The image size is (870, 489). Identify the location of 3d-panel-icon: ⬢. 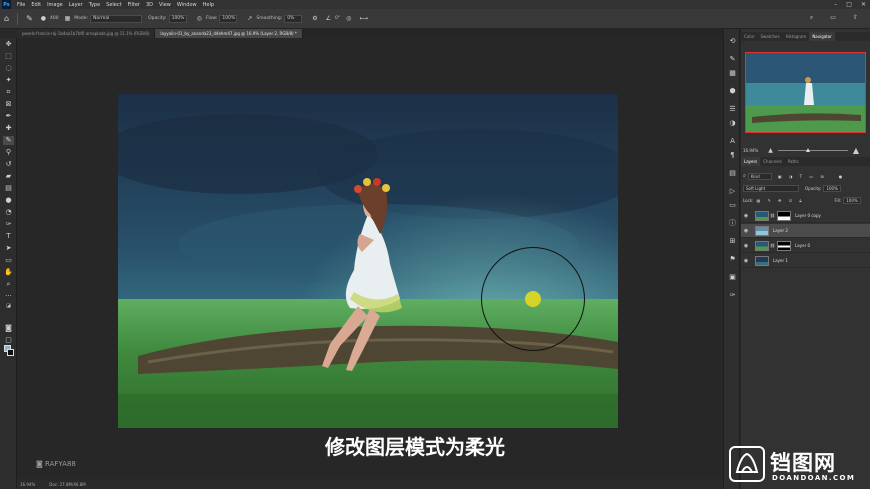
(732, 91).